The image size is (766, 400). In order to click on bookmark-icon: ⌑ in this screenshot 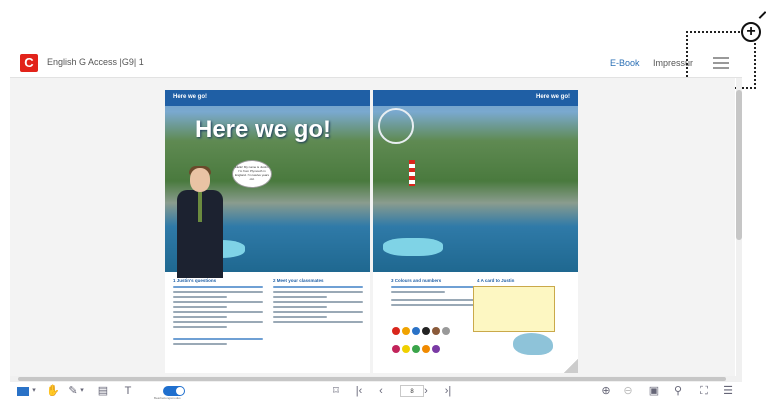, I will do `click(336, 391)`.